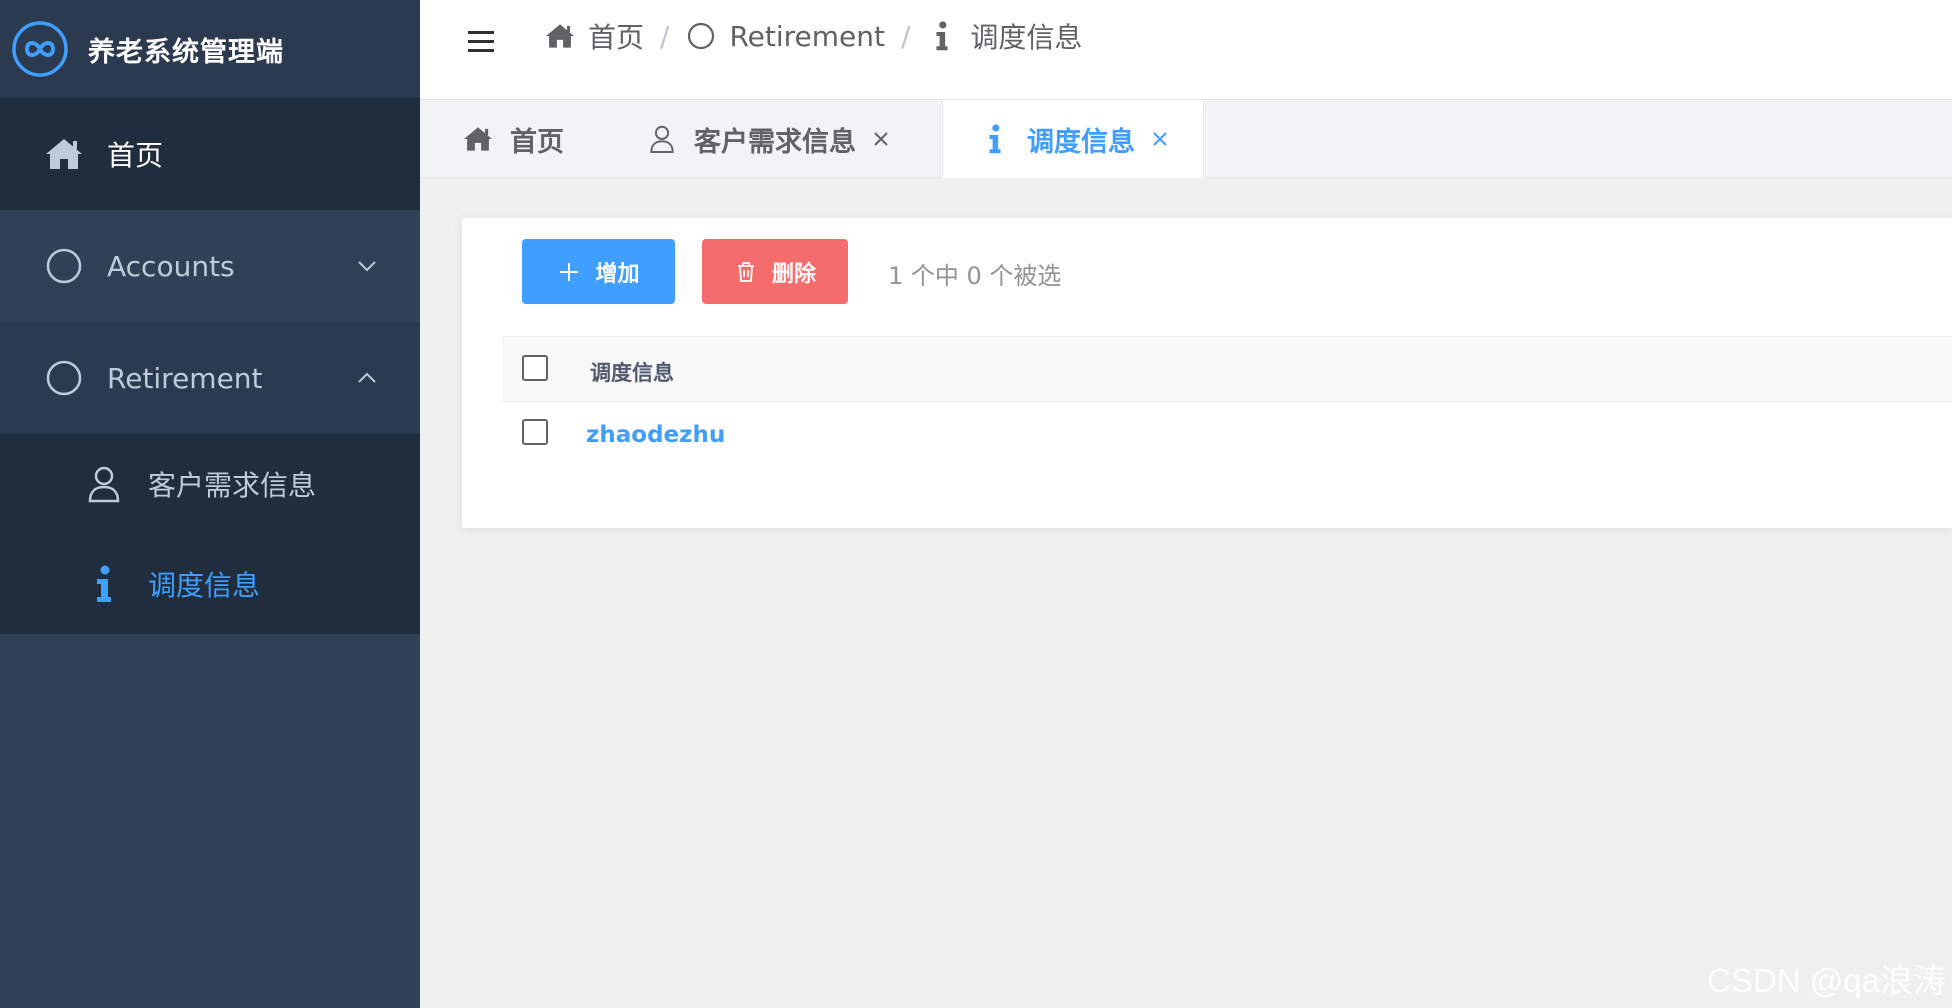  Describe the element at coordinates (185, 378) in the screenshot. I see `sidebar-item-label: Retirement` at that location.